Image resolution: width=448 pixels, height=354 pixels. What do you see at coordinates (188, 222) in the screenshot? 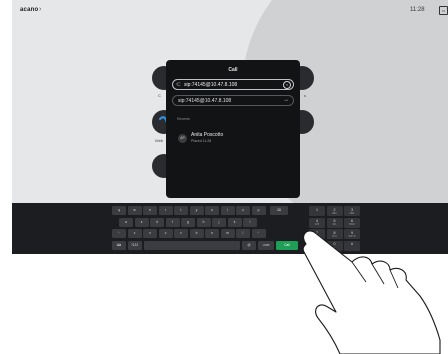
I see `key-g: g` at bounding box center [188, 222].